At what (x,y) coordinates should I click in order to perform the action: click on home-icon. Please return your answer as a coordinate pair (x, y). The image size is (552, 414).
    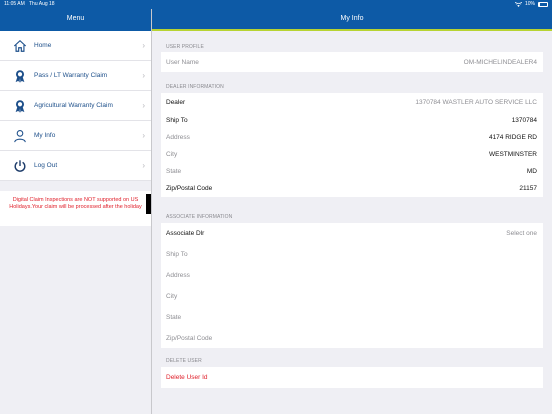
    Looking at the image, I should click on (20, 46).